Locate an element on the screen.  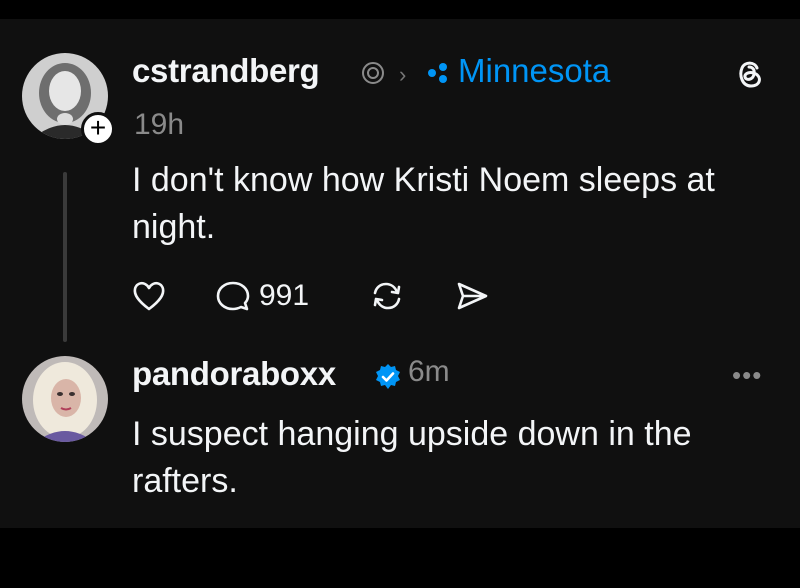
heart-icon is located at coordinates (149, 296).